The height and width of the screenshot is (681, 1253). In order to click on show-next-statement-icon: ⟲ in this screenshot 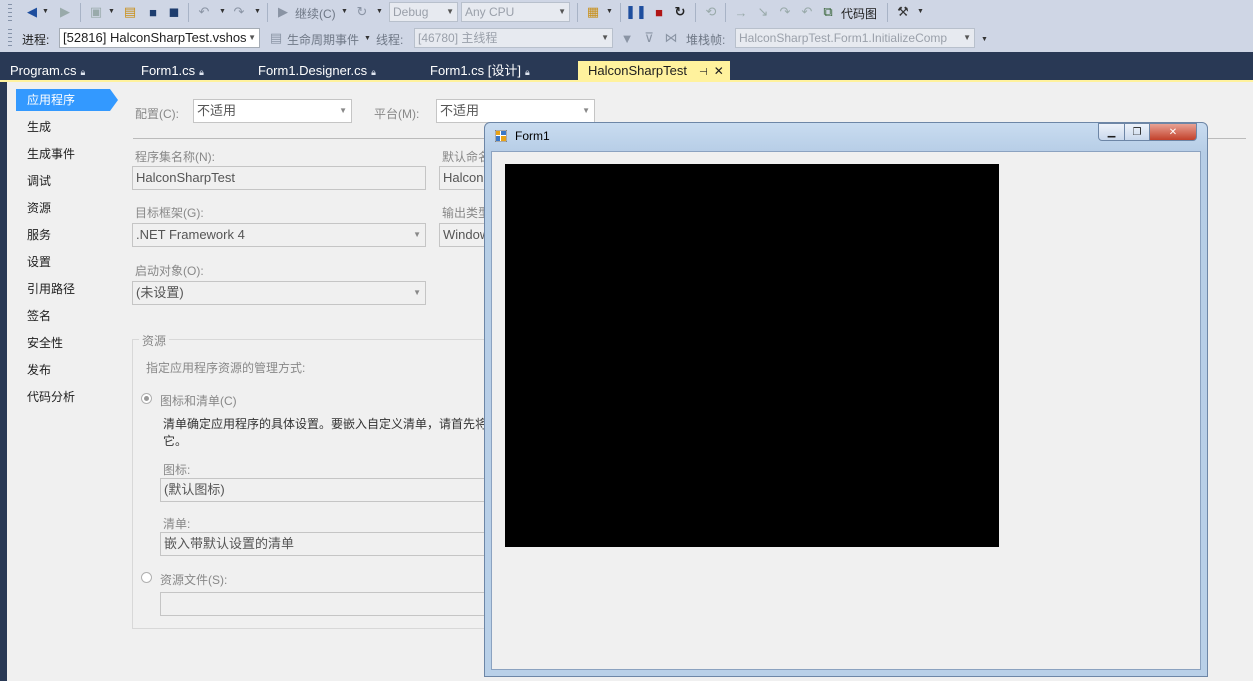, I will do `click(711, 12)`.